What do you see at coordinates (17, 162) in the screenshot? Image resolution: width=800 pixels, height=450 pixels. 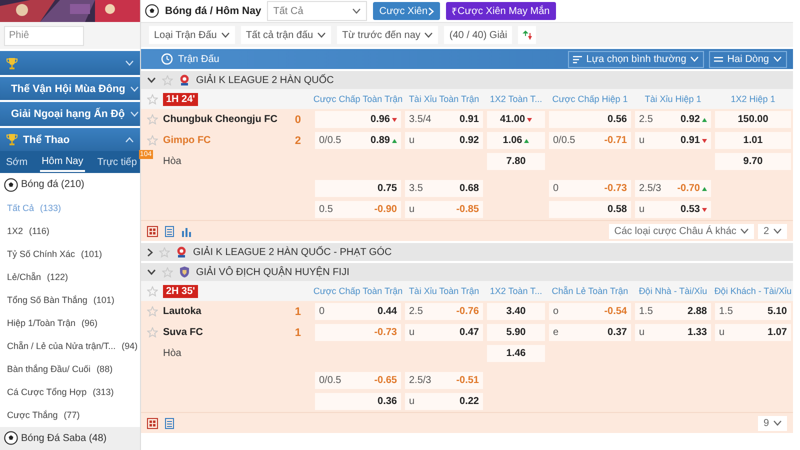 I see `tab: Sớm` at bounding box center [17, 162].